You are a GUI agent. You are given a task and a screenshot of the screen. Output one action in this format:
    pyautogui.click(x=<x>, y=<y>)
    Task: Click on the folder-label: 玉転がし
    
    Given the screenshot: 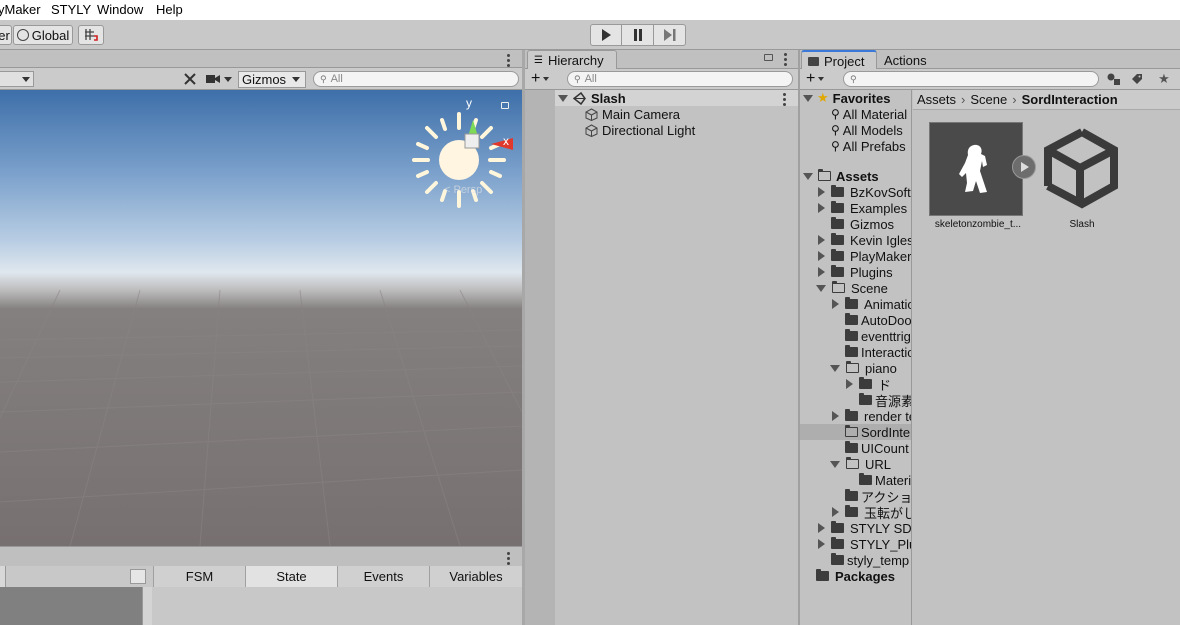 What is the action you would take?
    pyautogui.click(x=888, y=513)
    